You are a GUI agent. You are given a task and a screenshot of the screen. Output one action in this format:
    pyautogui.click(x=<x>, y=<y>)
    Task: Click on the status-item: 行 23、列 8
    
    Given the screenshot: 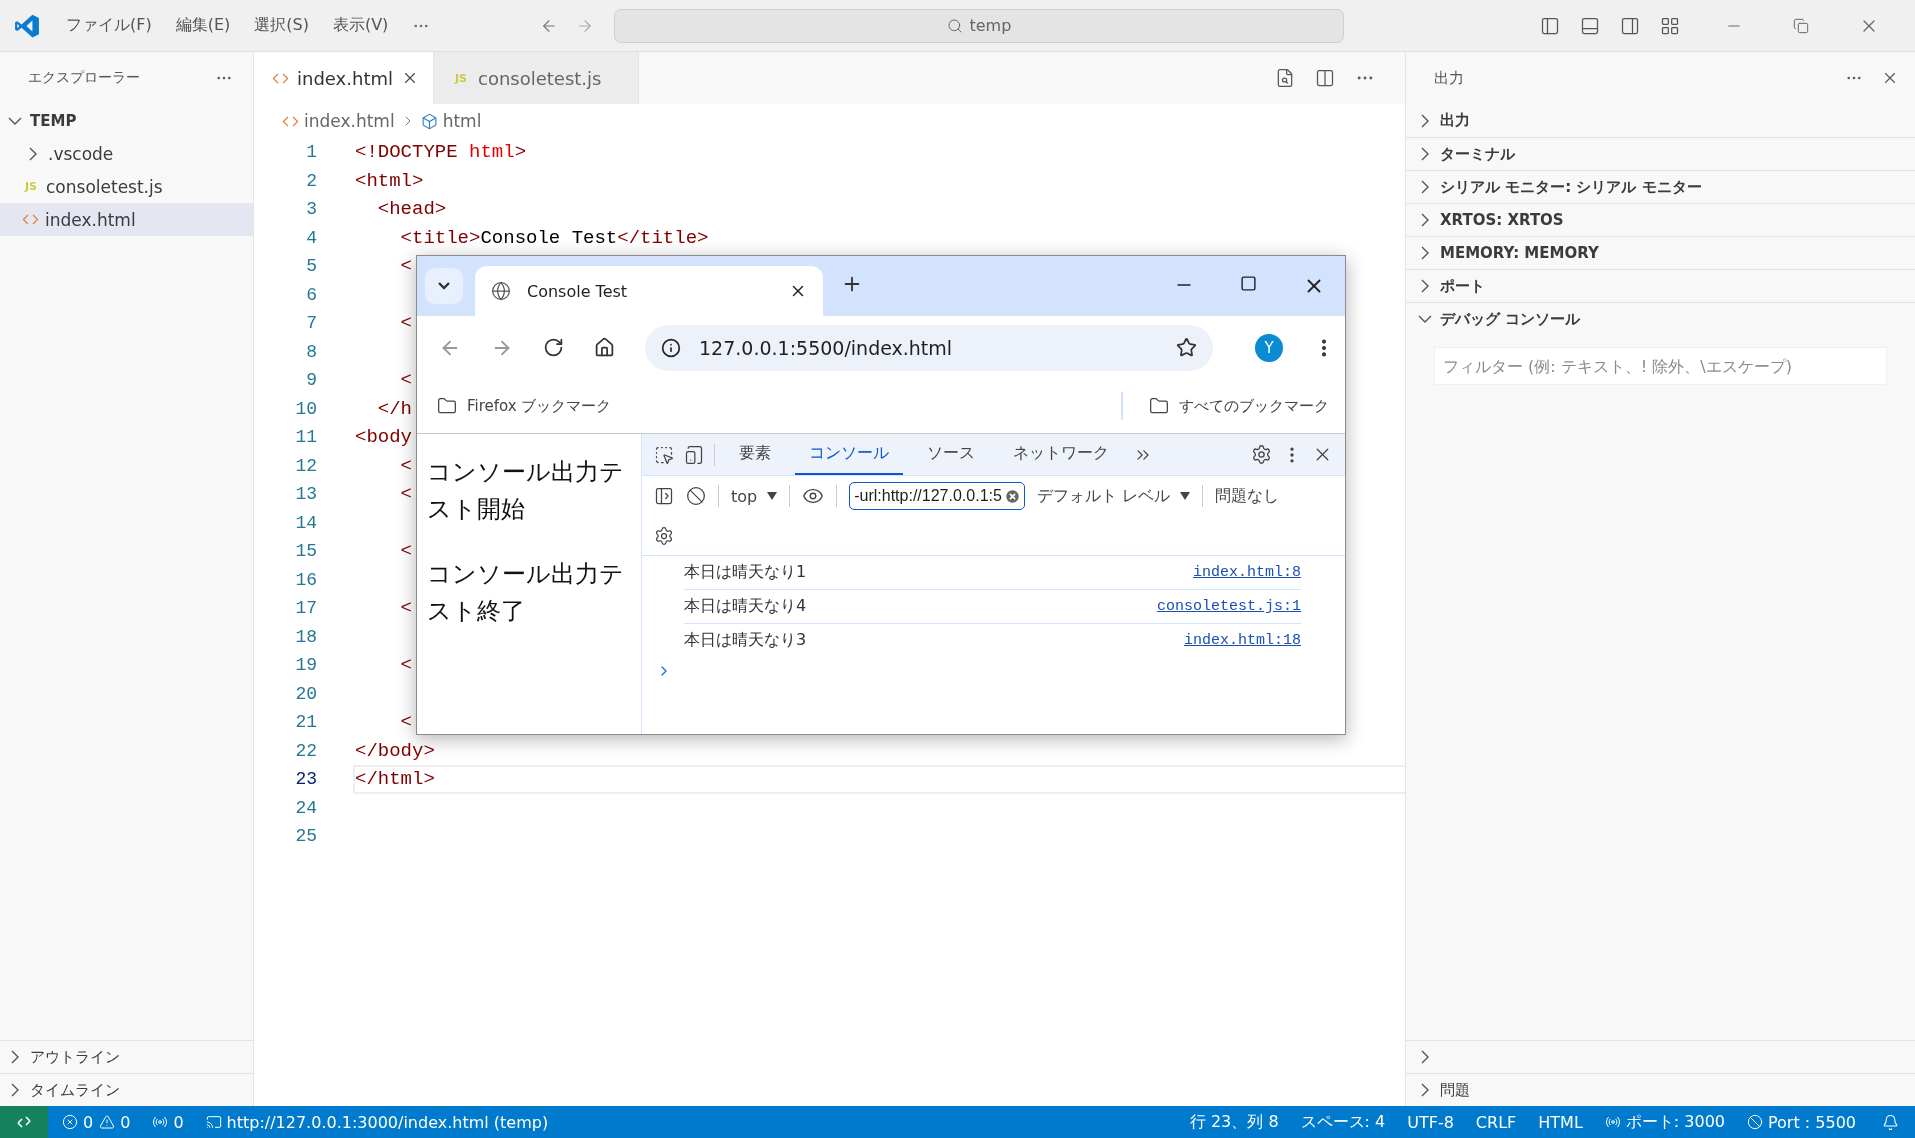 What is the action you would take?
    pyautogui.click(x=1234, y=1122)
    